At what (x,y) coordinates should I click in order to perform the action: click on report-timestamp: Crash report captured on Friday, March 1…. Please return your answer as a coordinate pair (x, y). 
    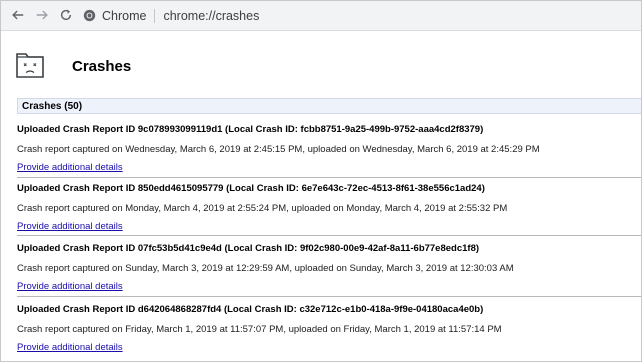
    Looking at the image, I should click on (259, 329).